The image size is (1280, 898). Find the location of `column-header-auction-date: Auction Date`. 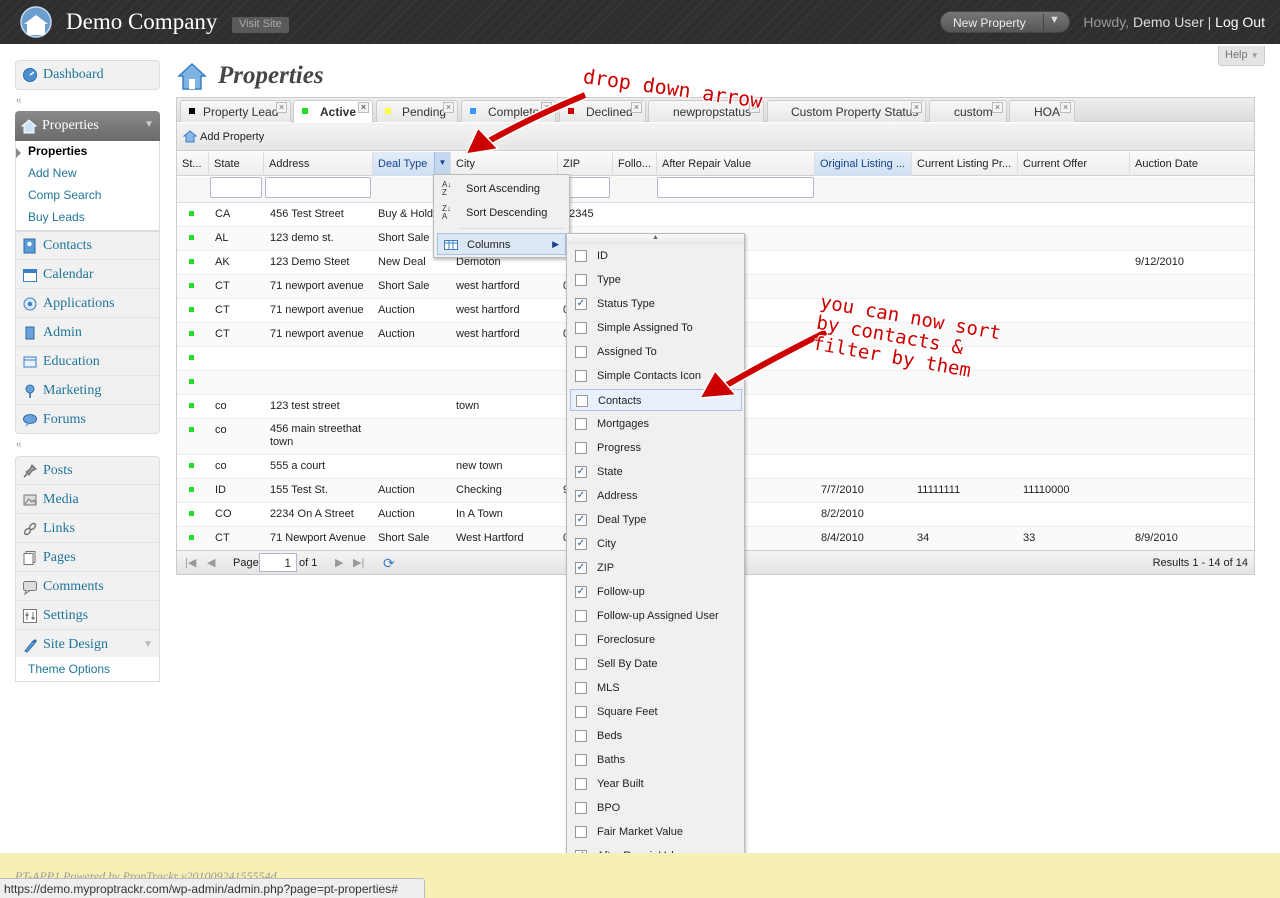

column-header-auction-date: Auction Date is located at coordinates (1192, 164).